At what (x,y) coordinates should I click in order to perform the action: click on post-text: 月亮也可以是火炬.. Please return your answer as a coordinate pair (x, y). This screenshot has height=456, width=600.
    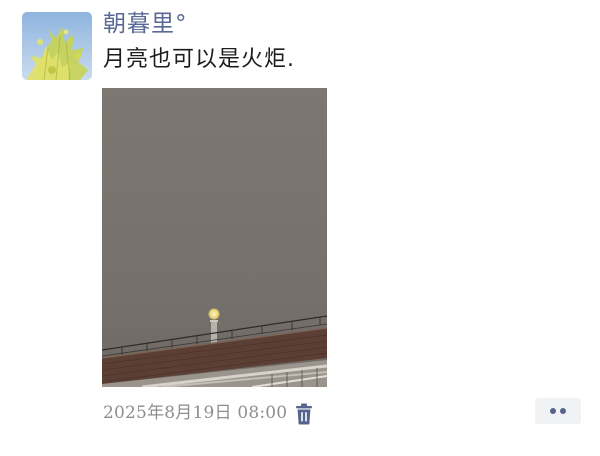
    Looking at the image, I should click on (199, 59).